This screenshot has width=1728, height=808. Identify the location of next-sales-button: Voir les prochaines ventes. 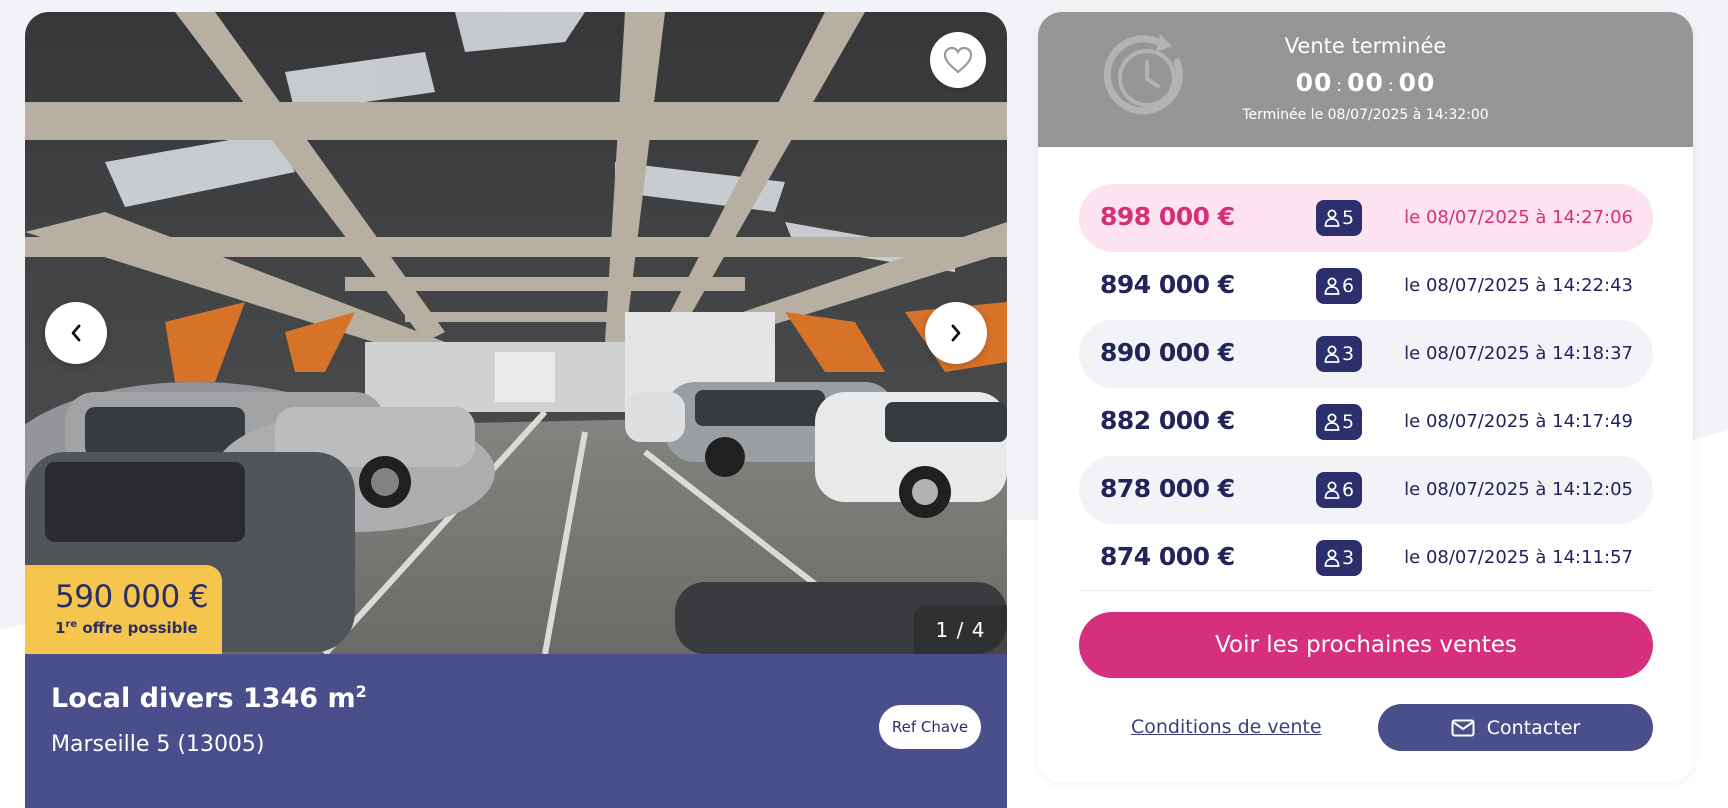
(1366, 645).